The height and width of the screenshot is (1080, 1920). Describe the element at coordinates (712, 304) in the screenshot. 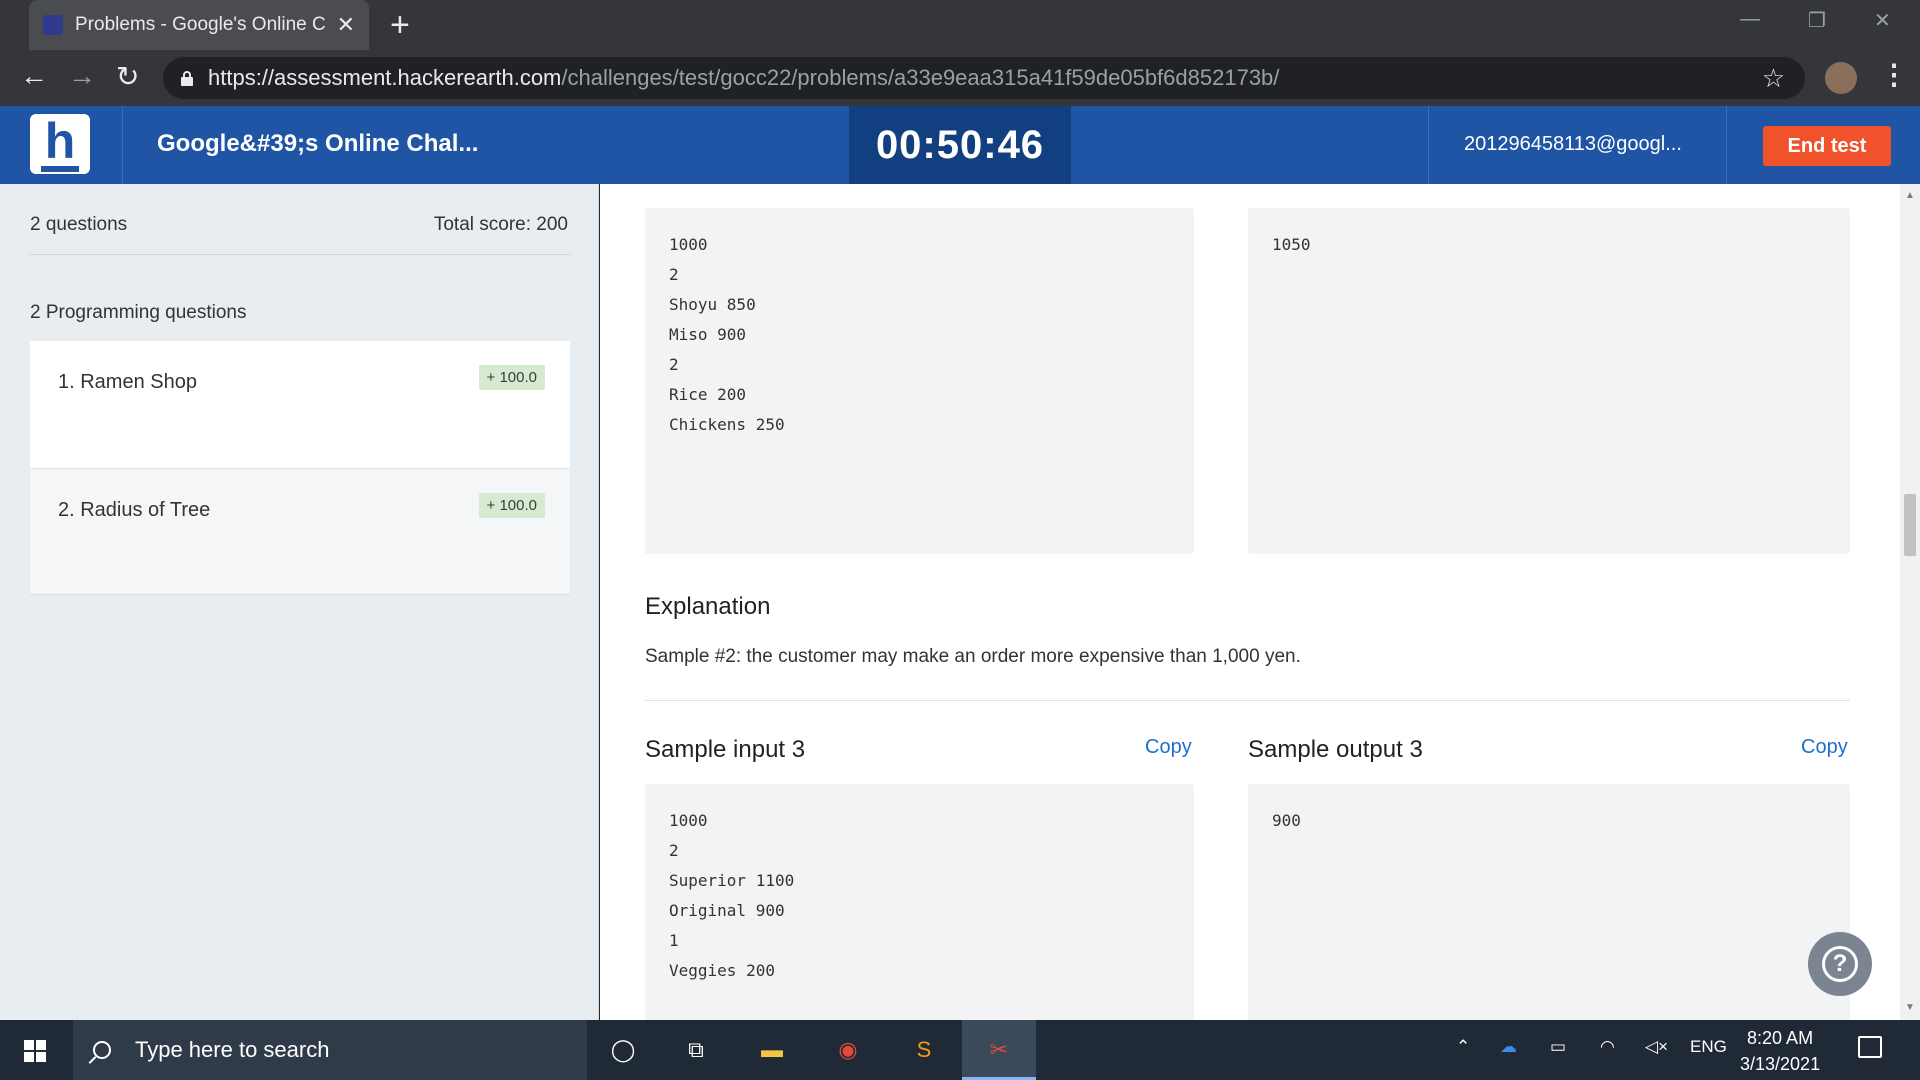

I see `code-line: Shoyu 850` at that location.